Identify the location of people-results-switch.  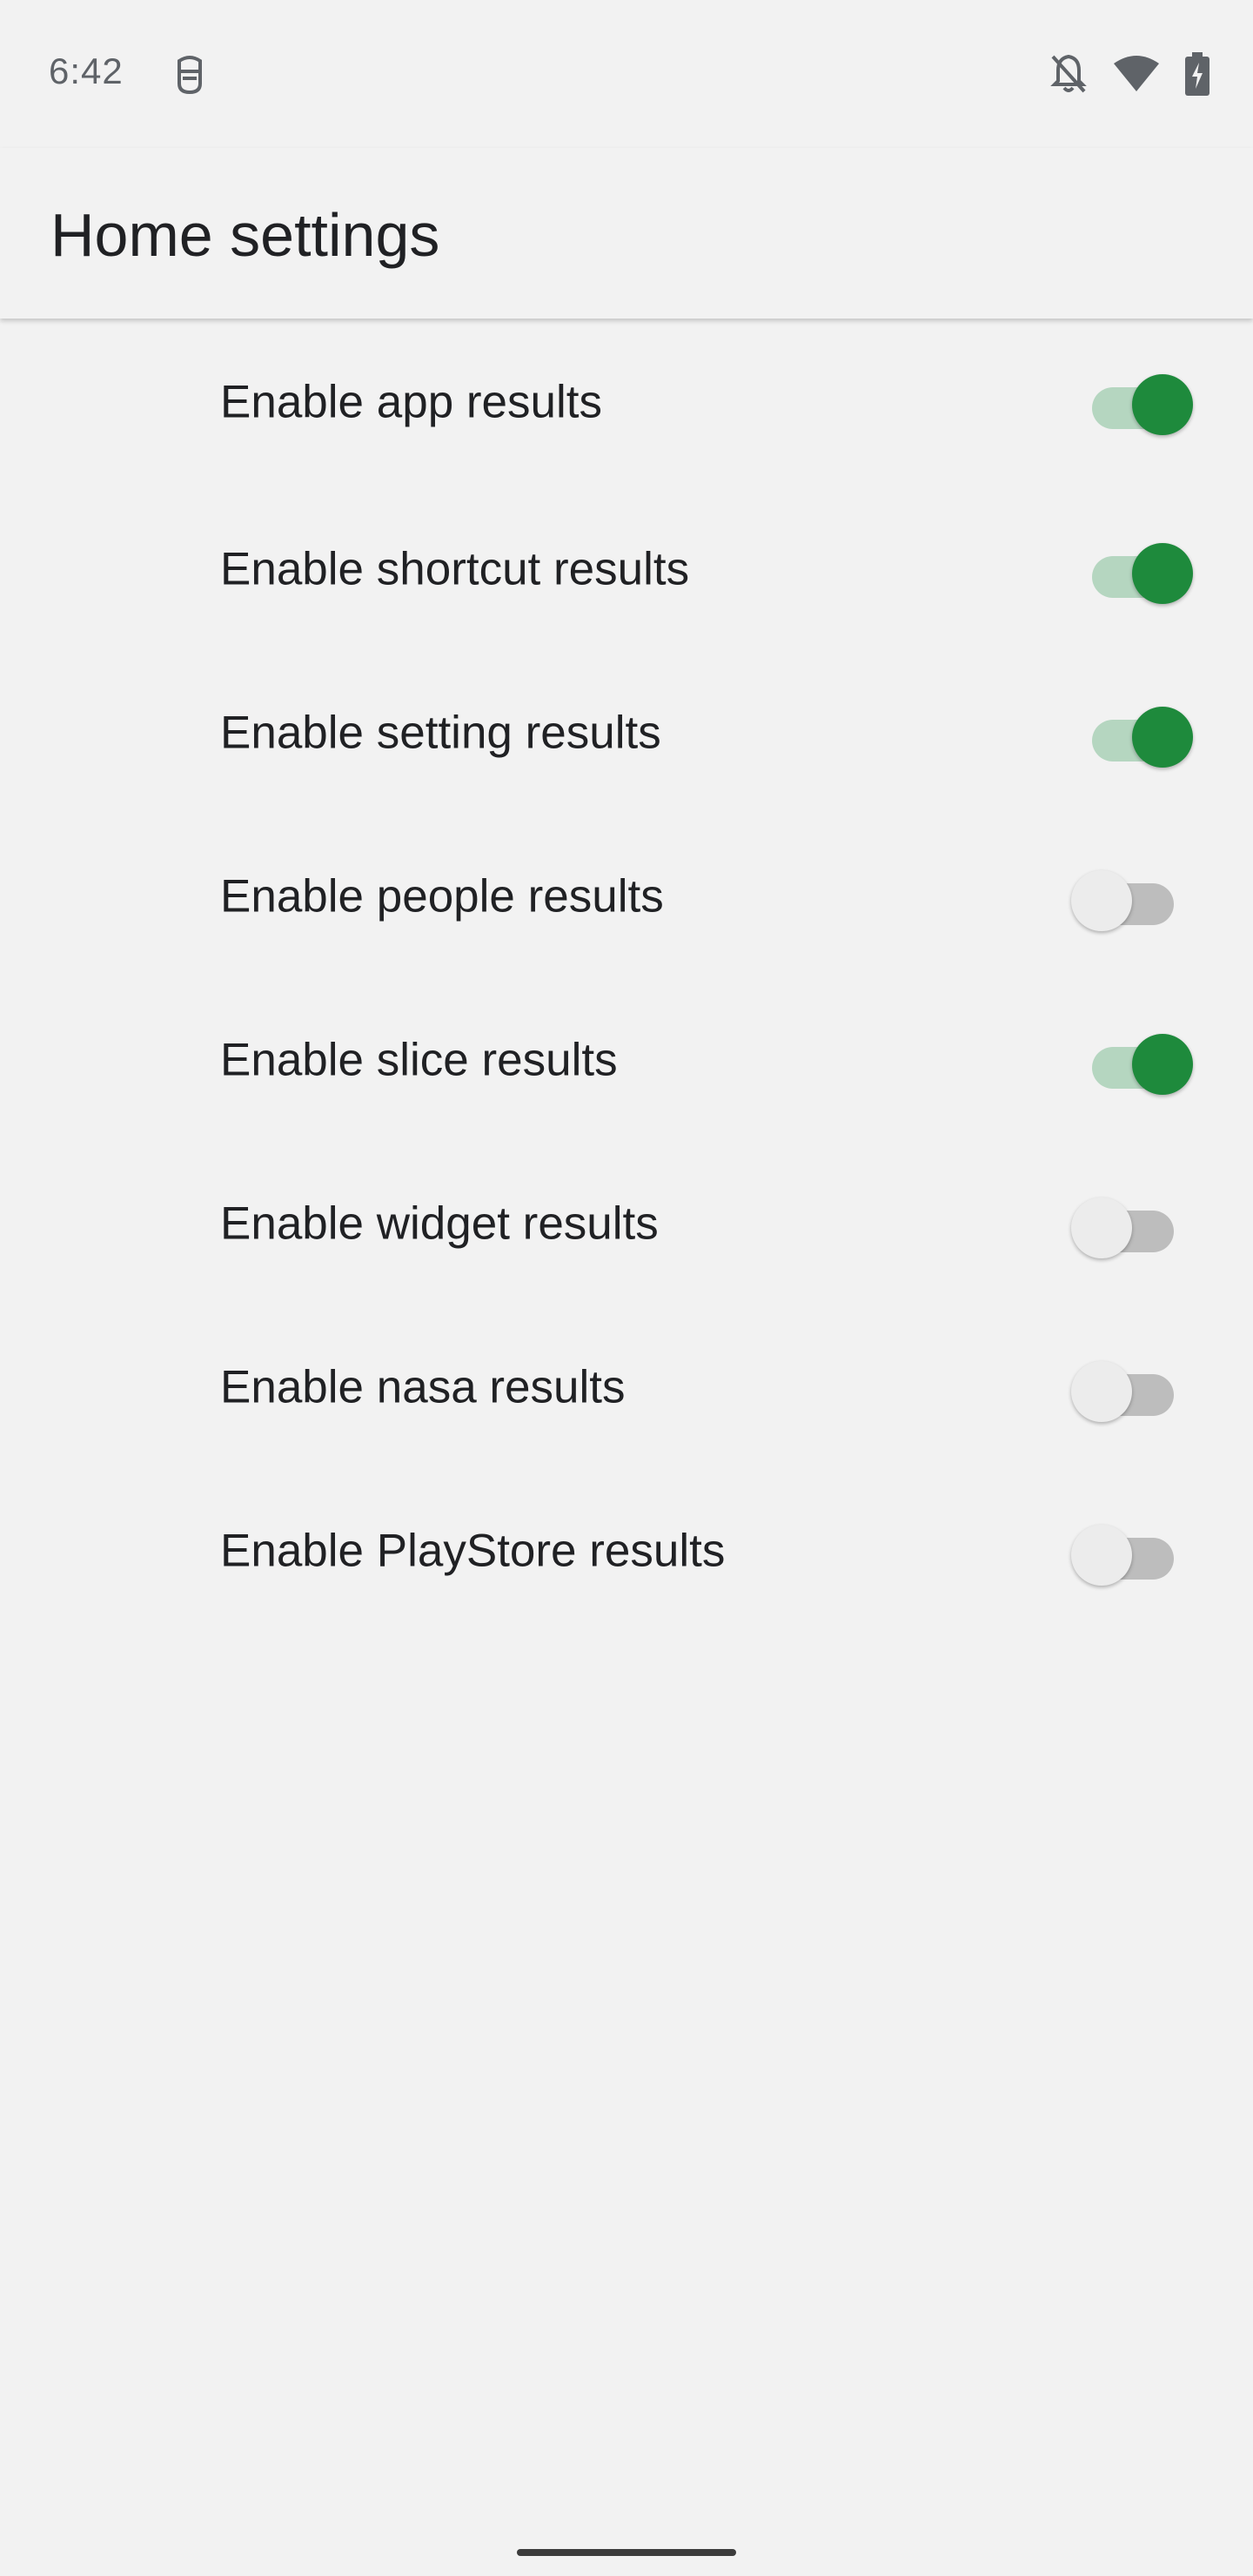
(1132, 897).